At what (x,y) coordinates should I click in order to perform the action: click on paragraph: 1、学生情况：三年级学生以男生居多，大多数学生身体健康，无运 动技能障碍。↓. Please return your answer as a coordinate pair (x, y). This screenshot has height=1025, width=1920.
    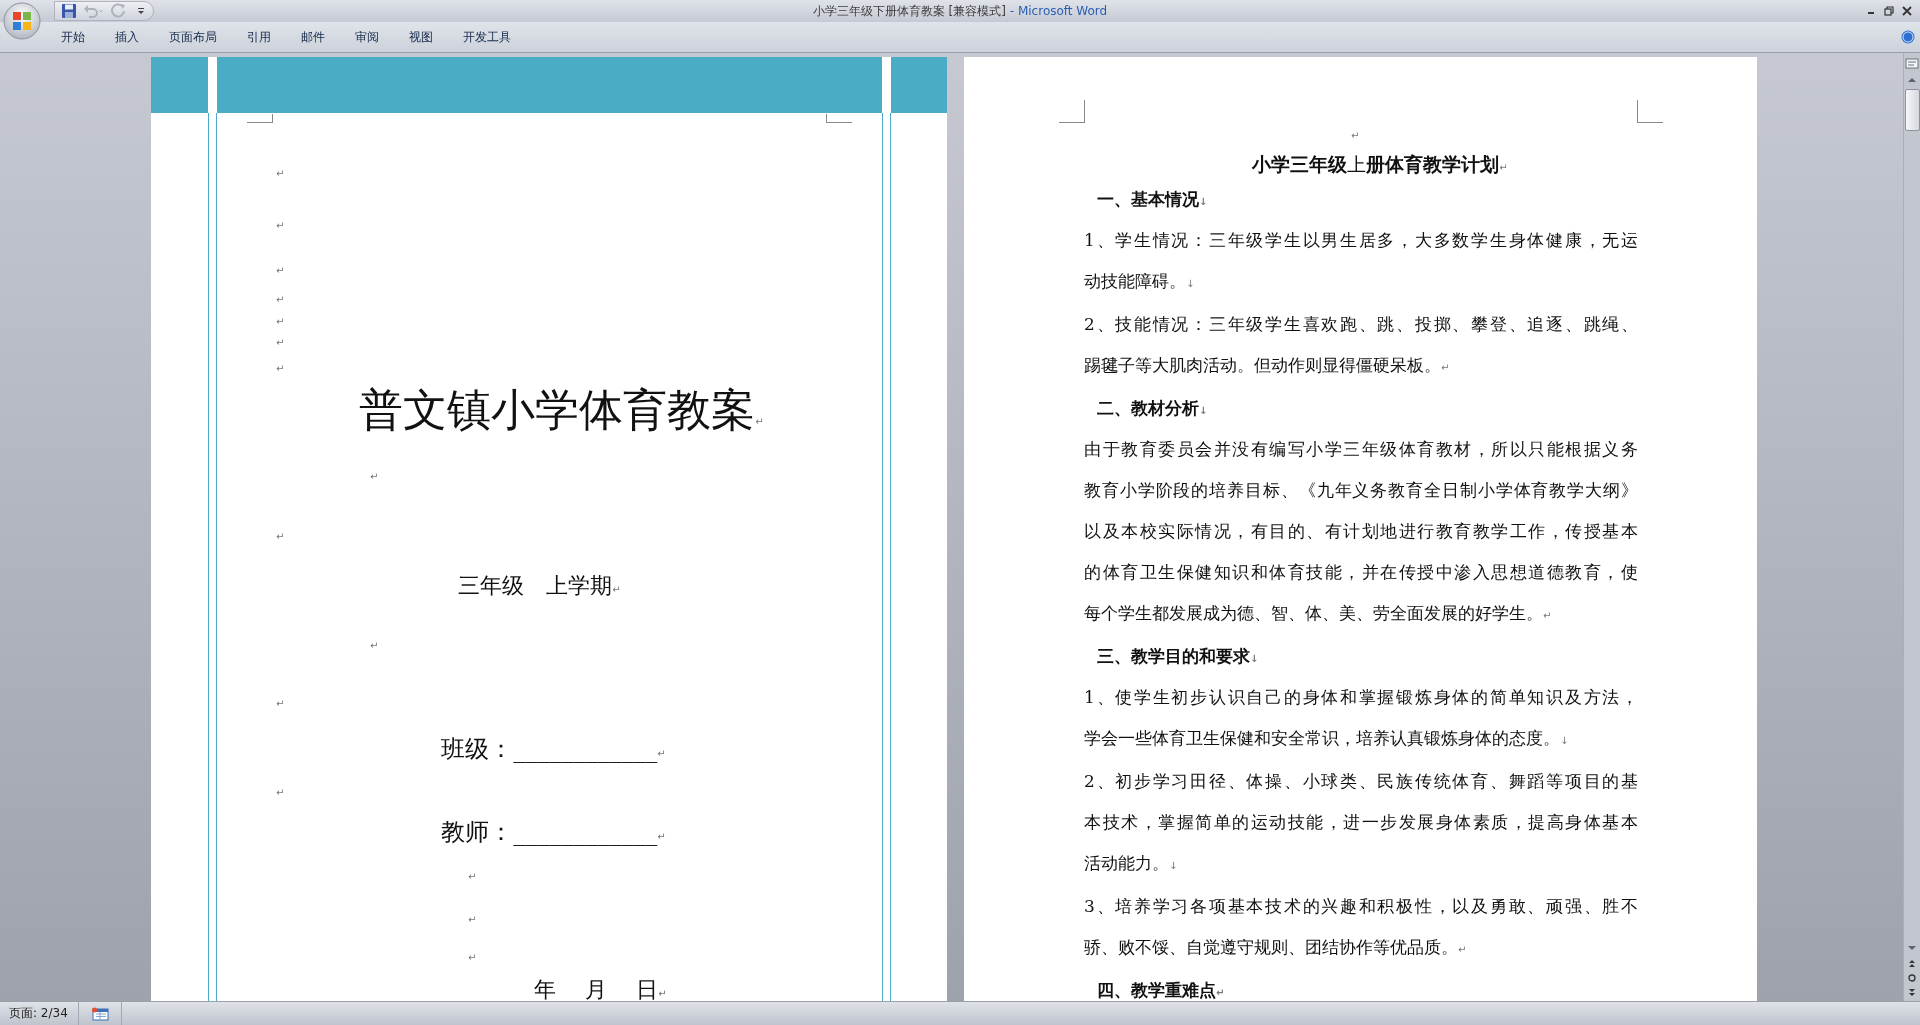
    Looking at the image, I should click on (1361, 261).